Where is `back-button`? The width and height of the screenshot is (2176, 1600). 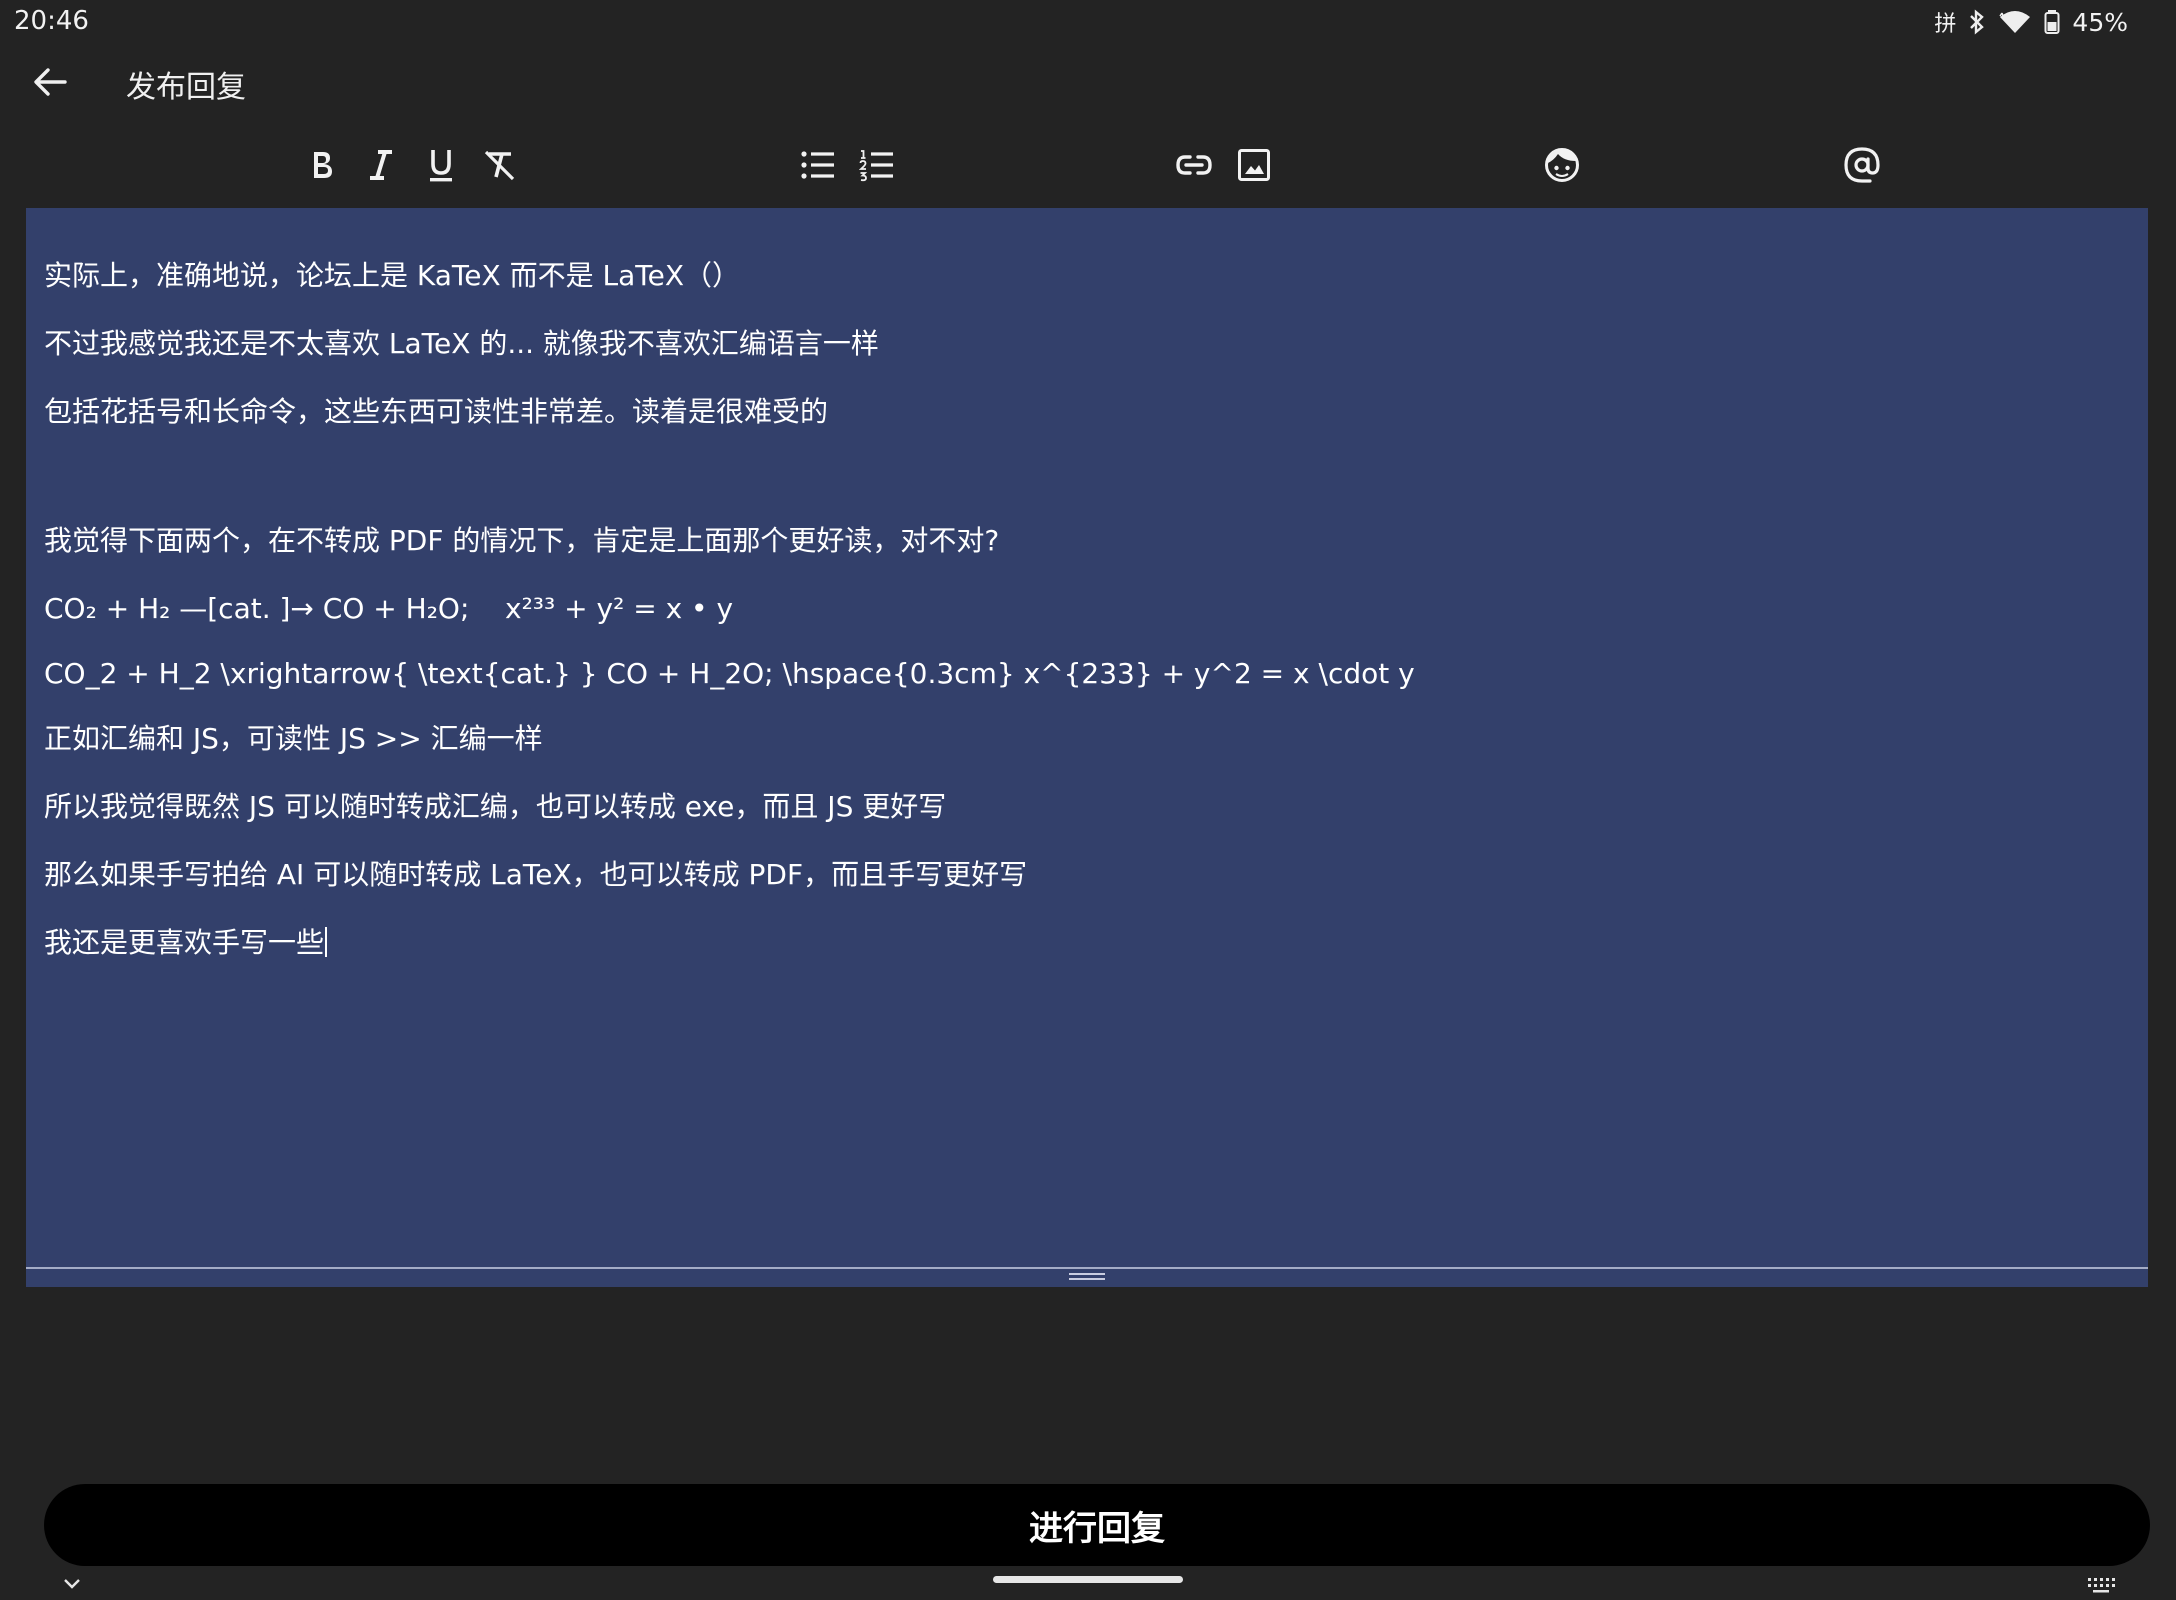
back-button is located at coordinates (50, 82).